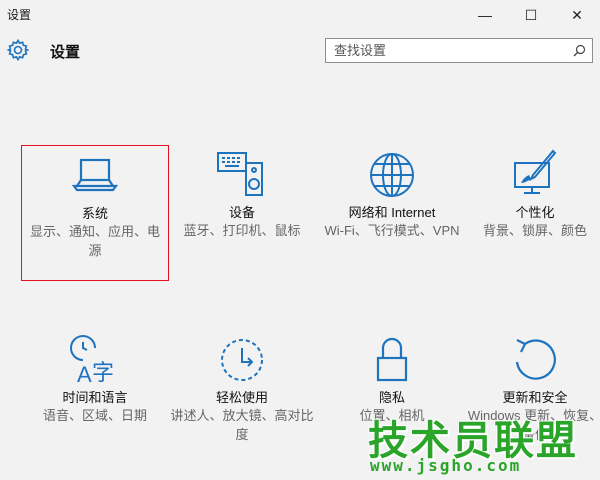  I want to click on title-bar: 设置 — ☐ ✕, so click(300, 15).